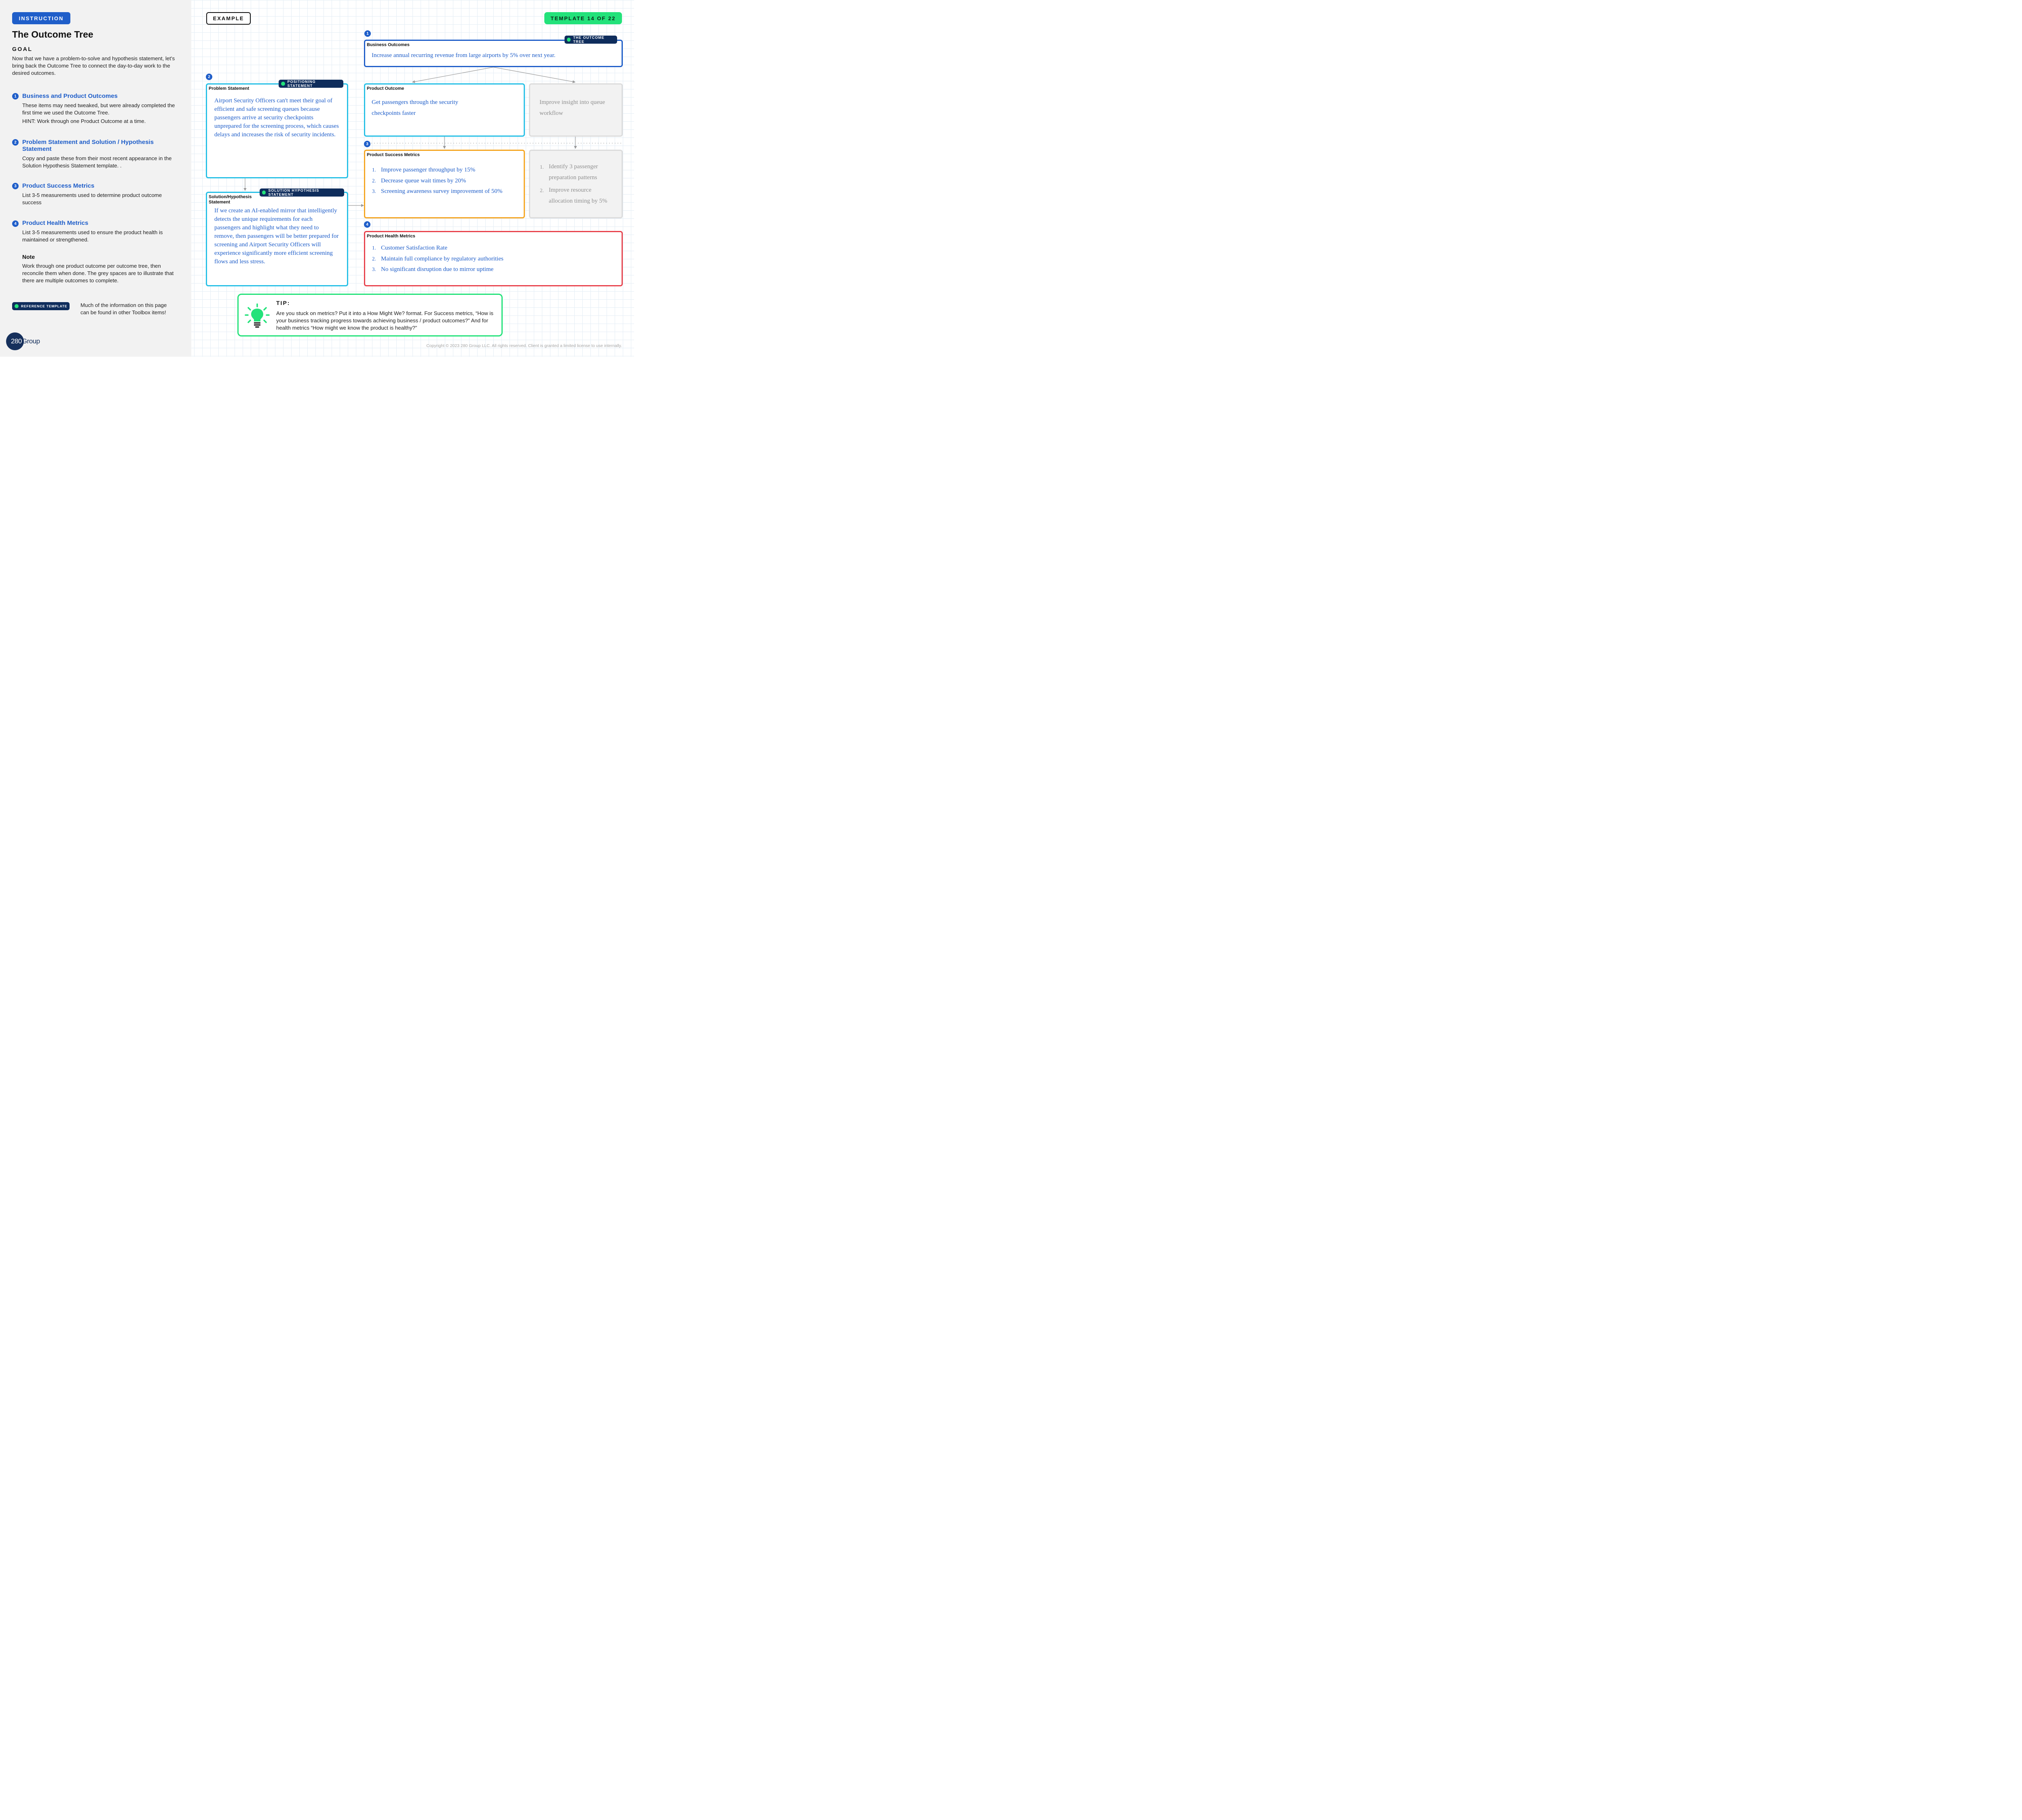 The height and width of the screenshot is (1820, 2022). What do you see at coordinates (302, 192) in the screenshot?
I see `solution-hypothesis-badge: SOLUTION HYPOTHESIS STATEMENT` at bounding box center [302, 192].